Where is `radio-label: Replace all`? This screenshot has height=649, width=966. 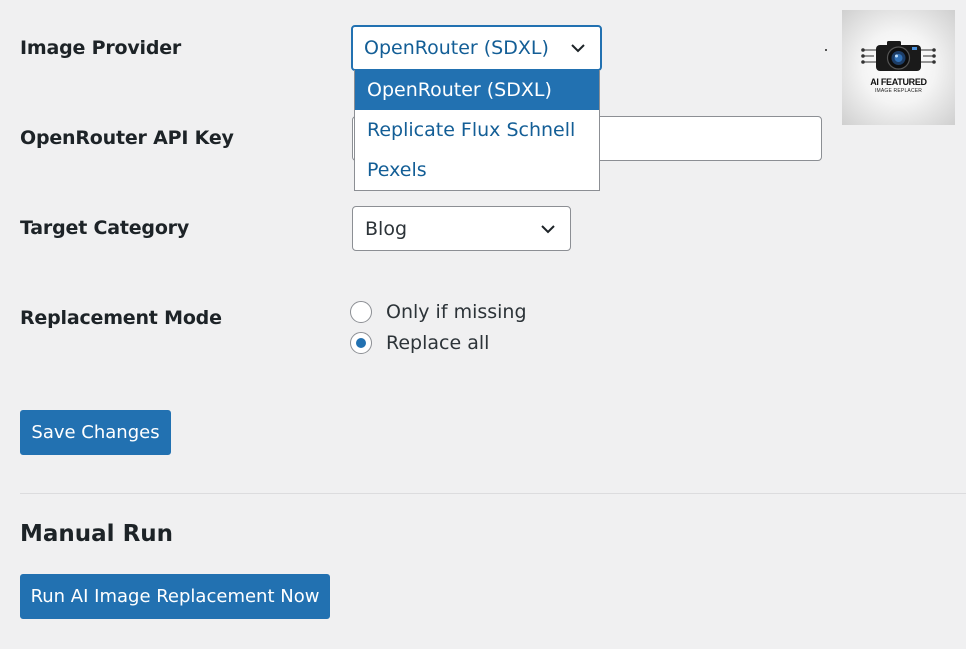 radio-label: Replace all is located at coordinates (438, 343).